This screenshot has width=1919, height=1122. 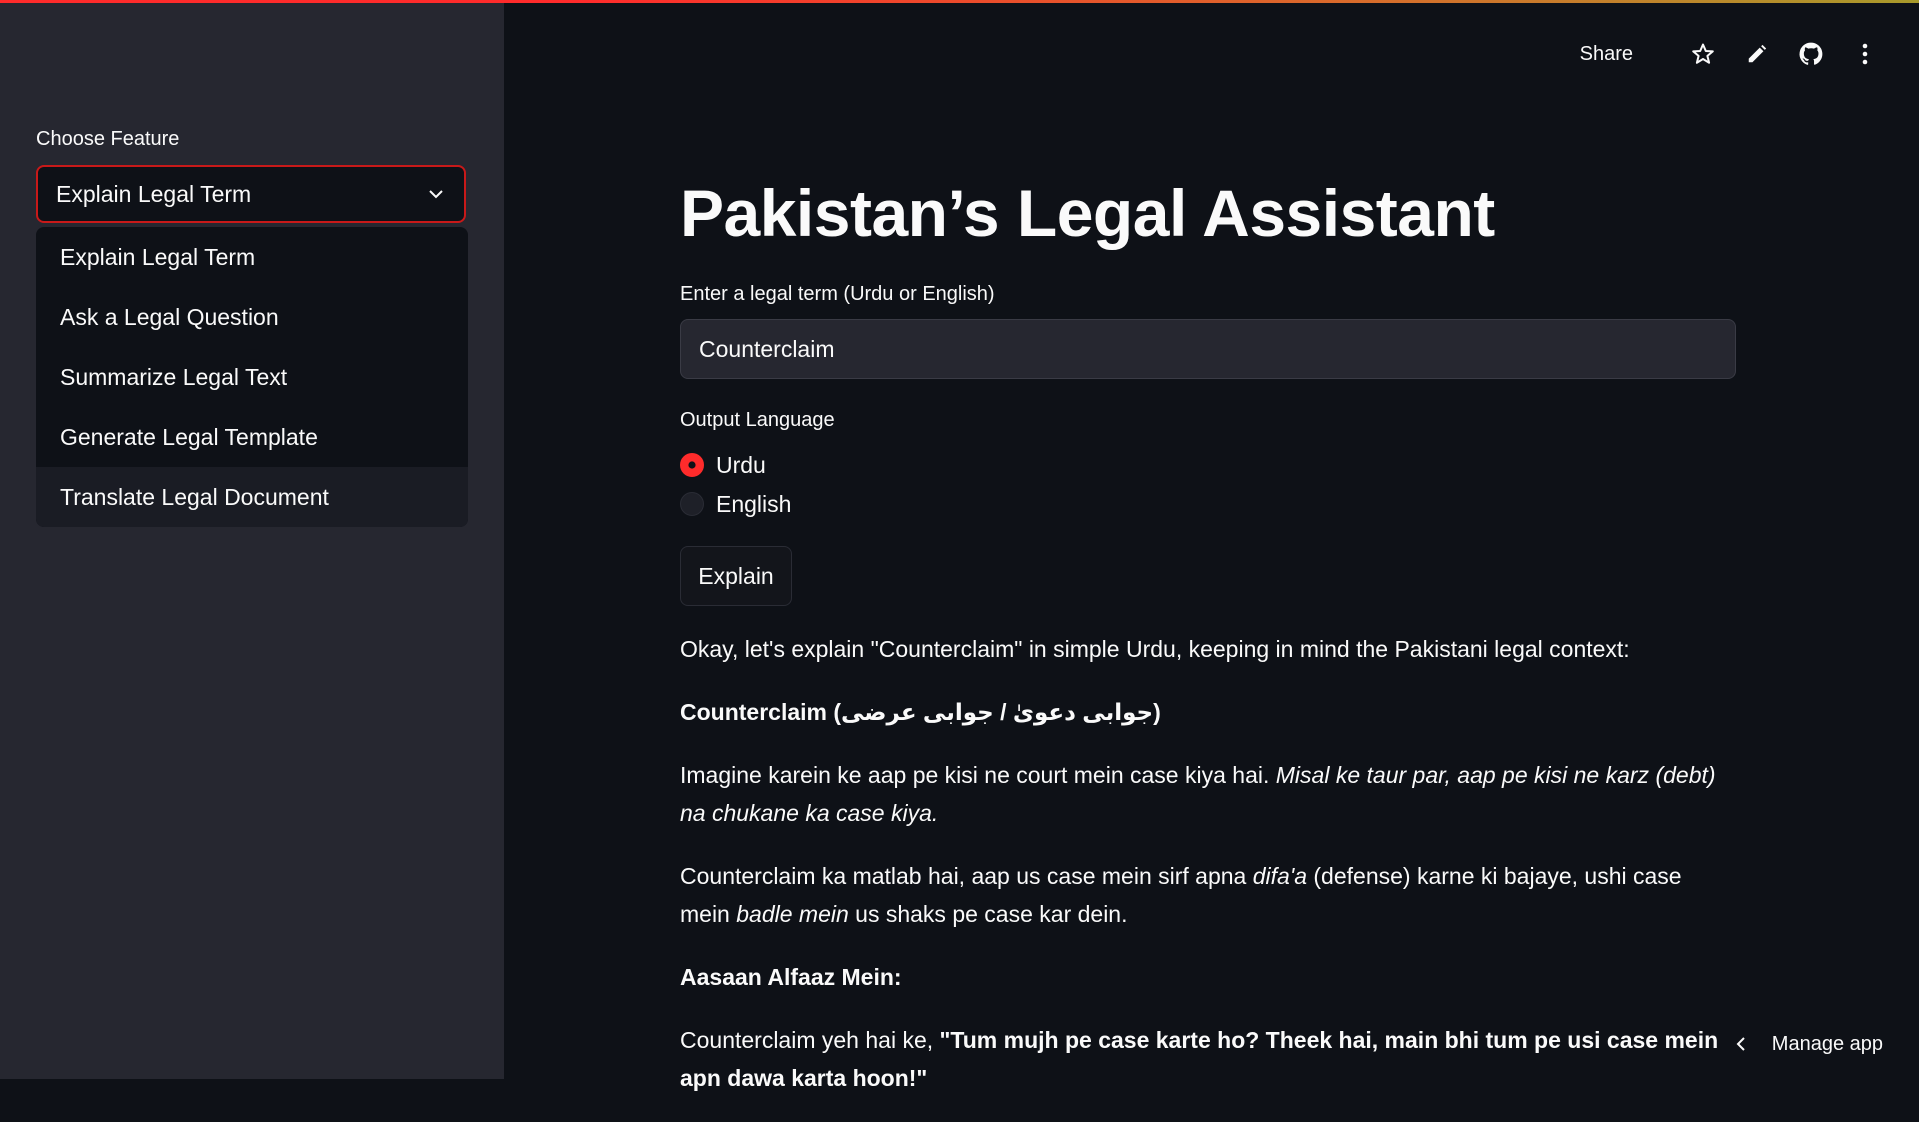 I want to click on radio-urdu: Urdu, so click(x=723, y=465).